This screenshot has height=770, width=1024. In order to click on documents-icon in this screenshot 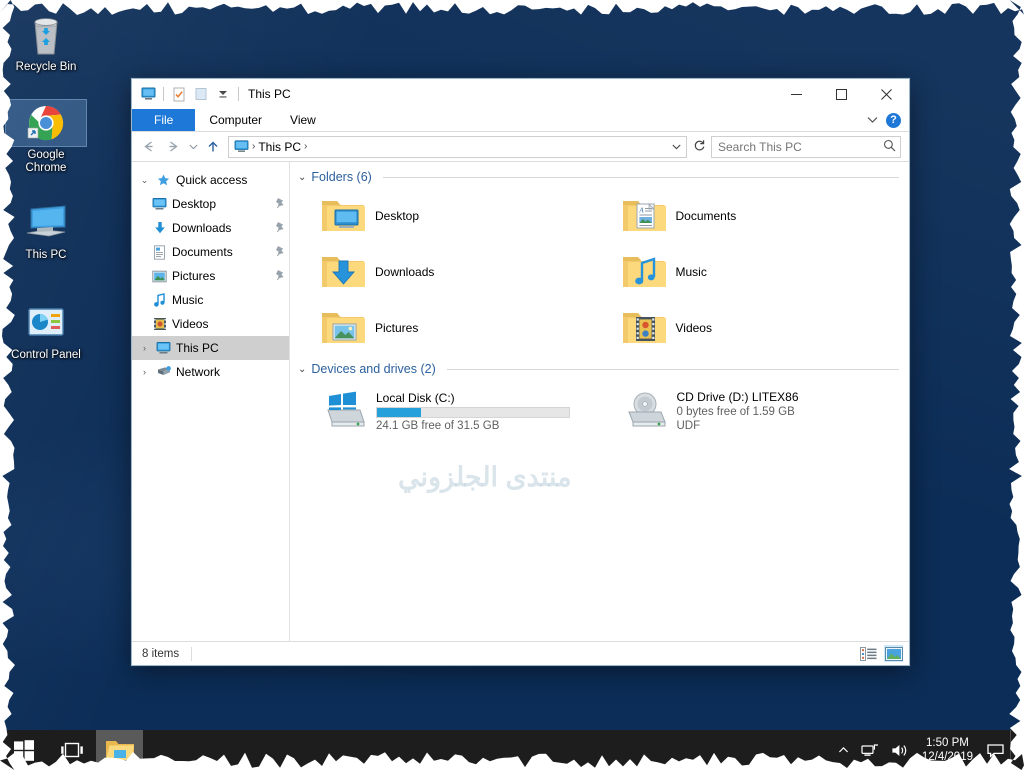, I will do `click(159, 252)`.